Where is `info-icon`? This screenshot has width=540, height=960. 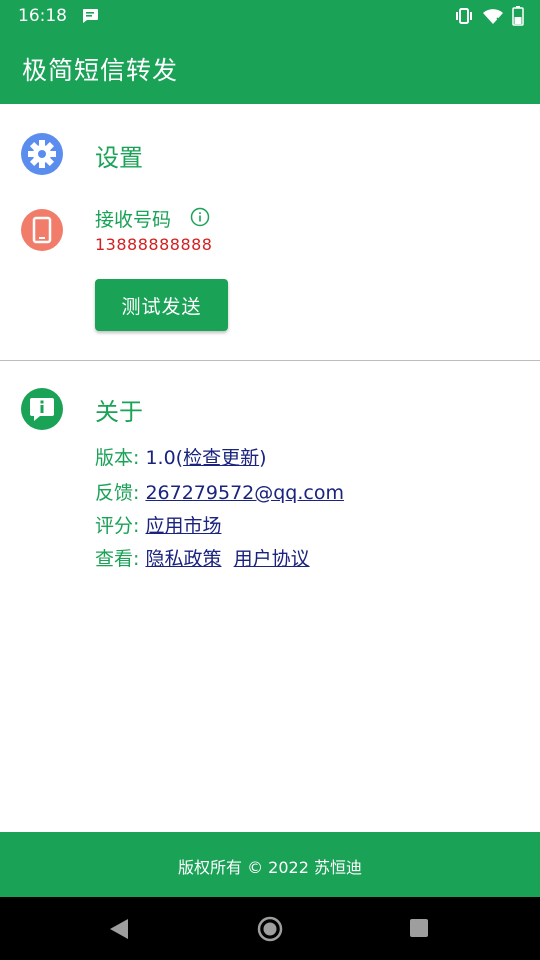
info-icon is located at coordinates (200, 219).